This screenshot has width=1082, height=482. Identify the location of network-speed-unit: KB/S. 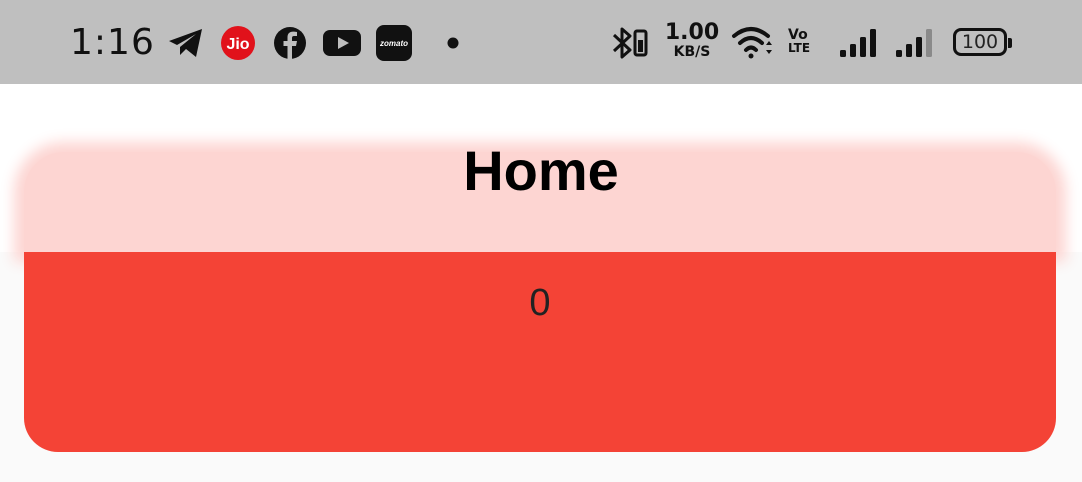
(692, 52).